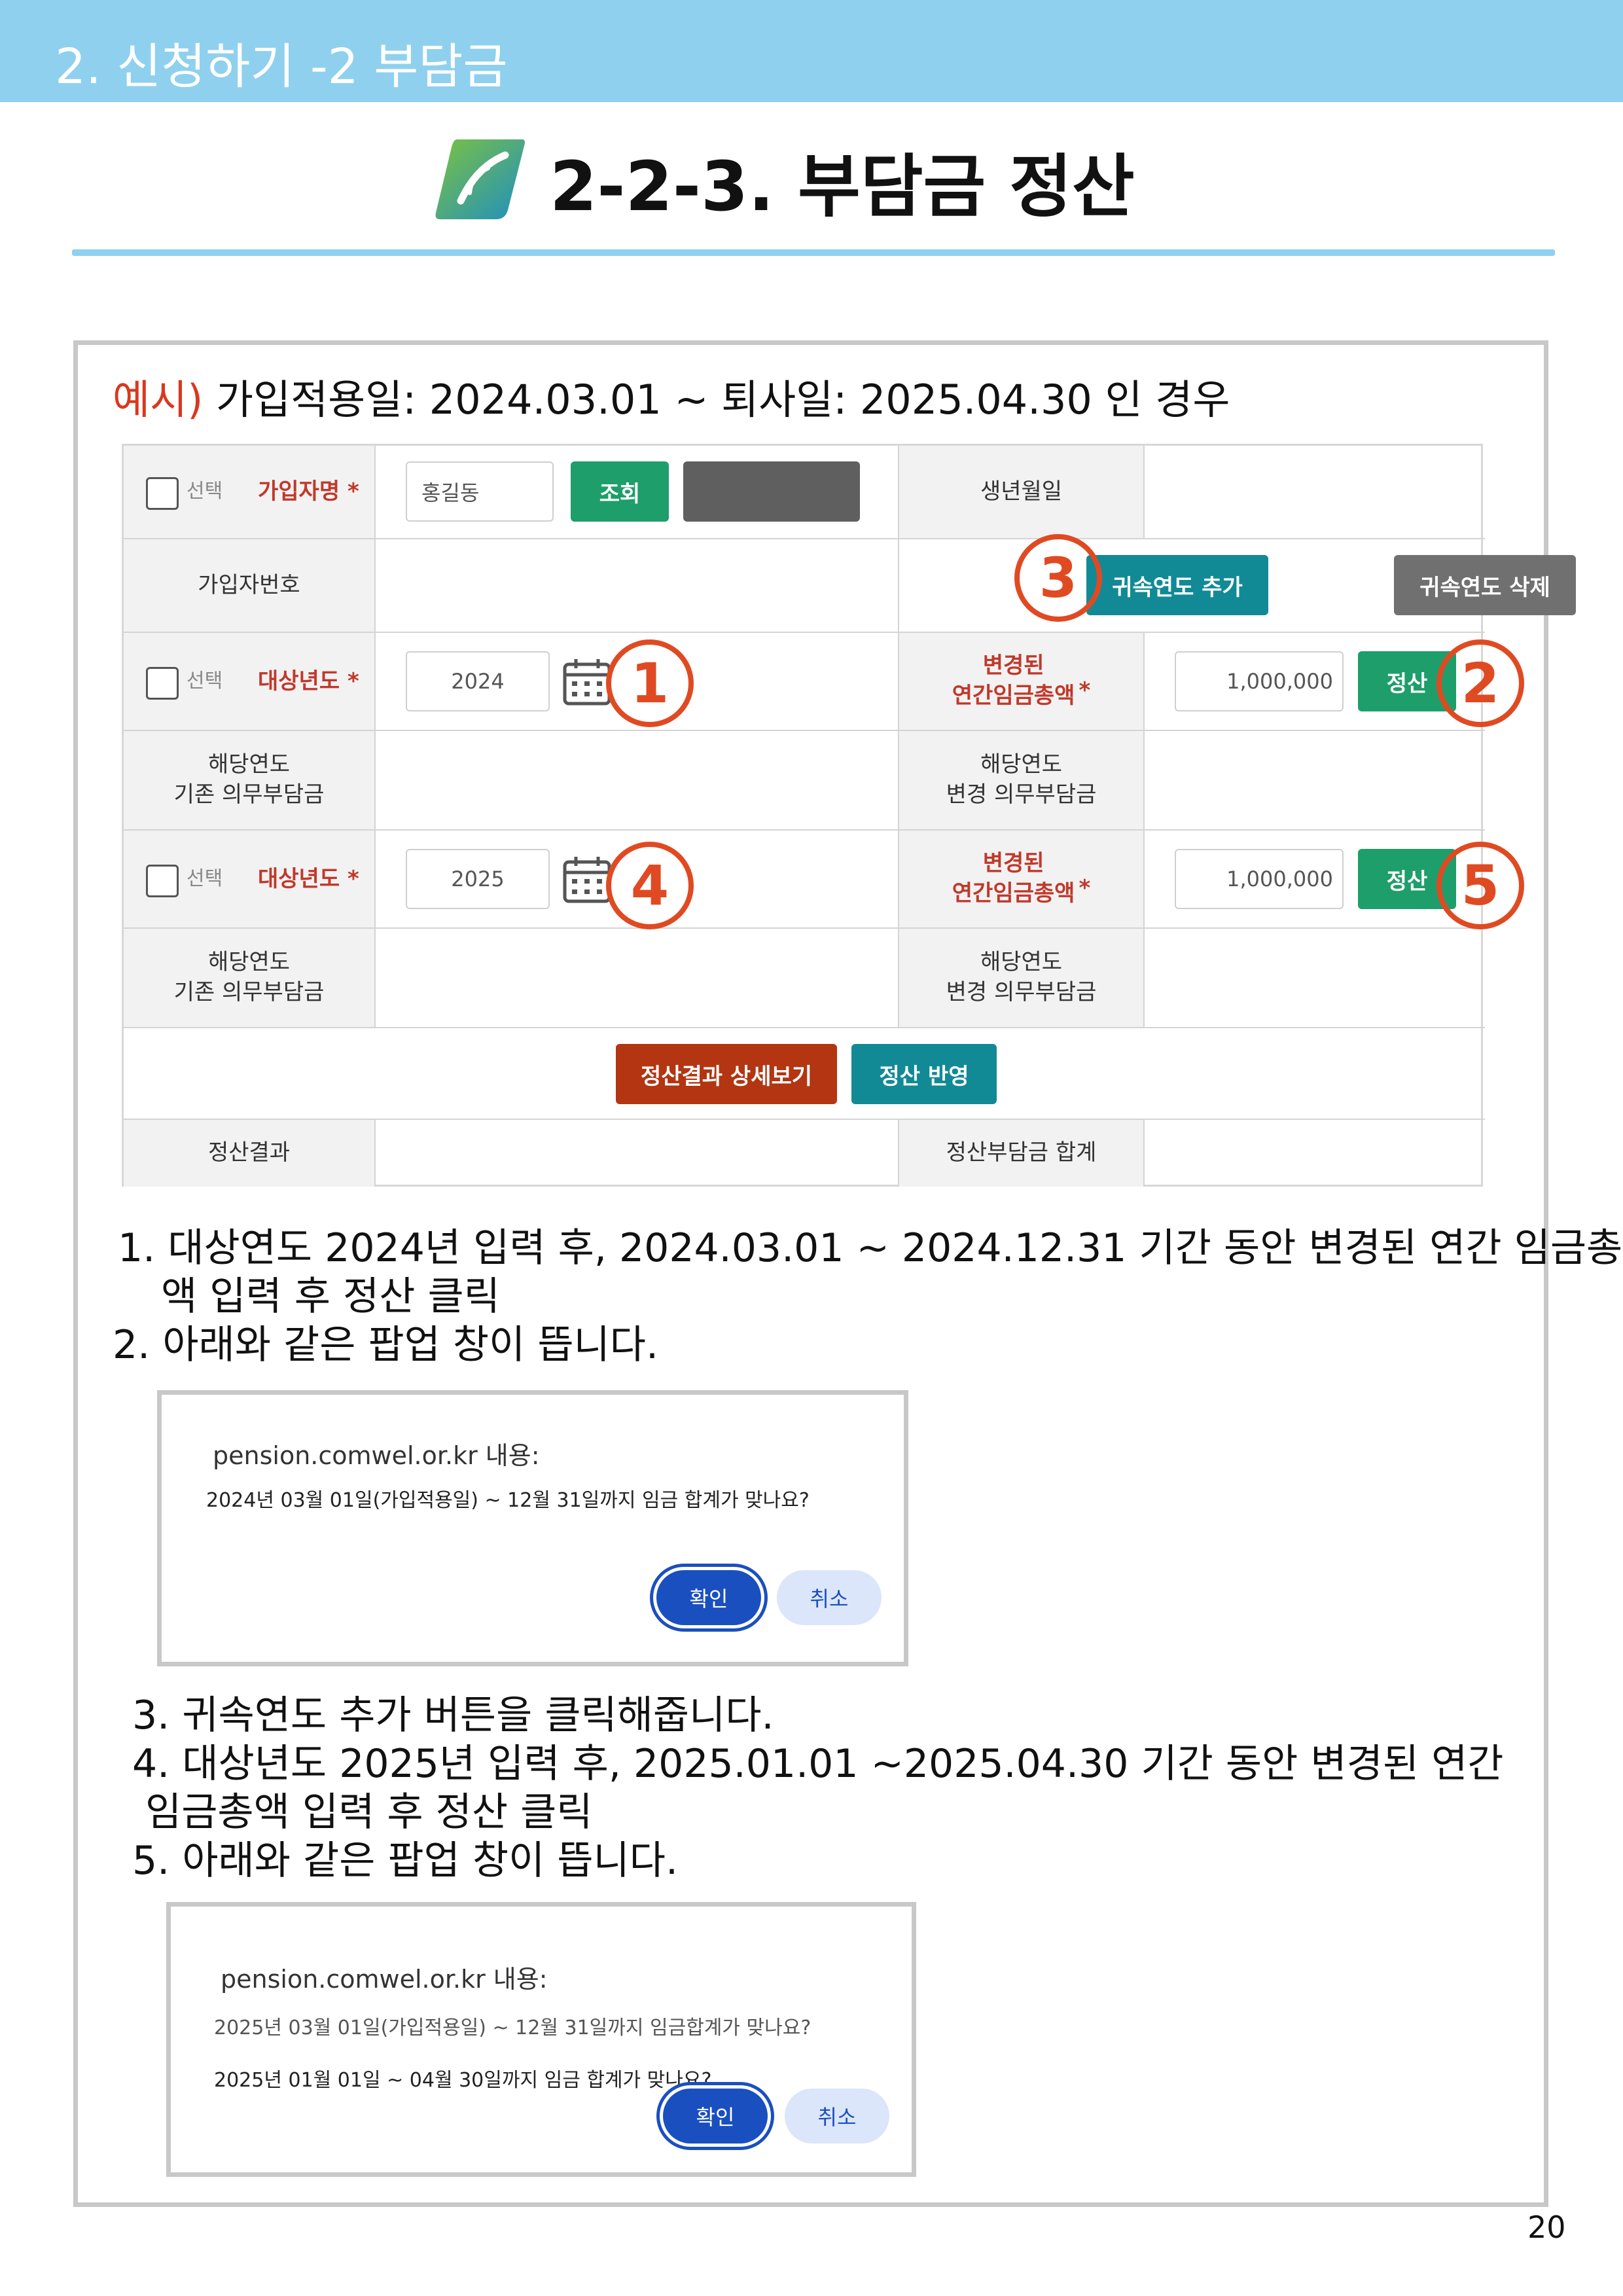 This screenshot has height=2296, width=1623. What do you see at coordinates (1480, 683) in the screenshot?
I see `annotation-2: 2` at bounding box center [1480, 683].